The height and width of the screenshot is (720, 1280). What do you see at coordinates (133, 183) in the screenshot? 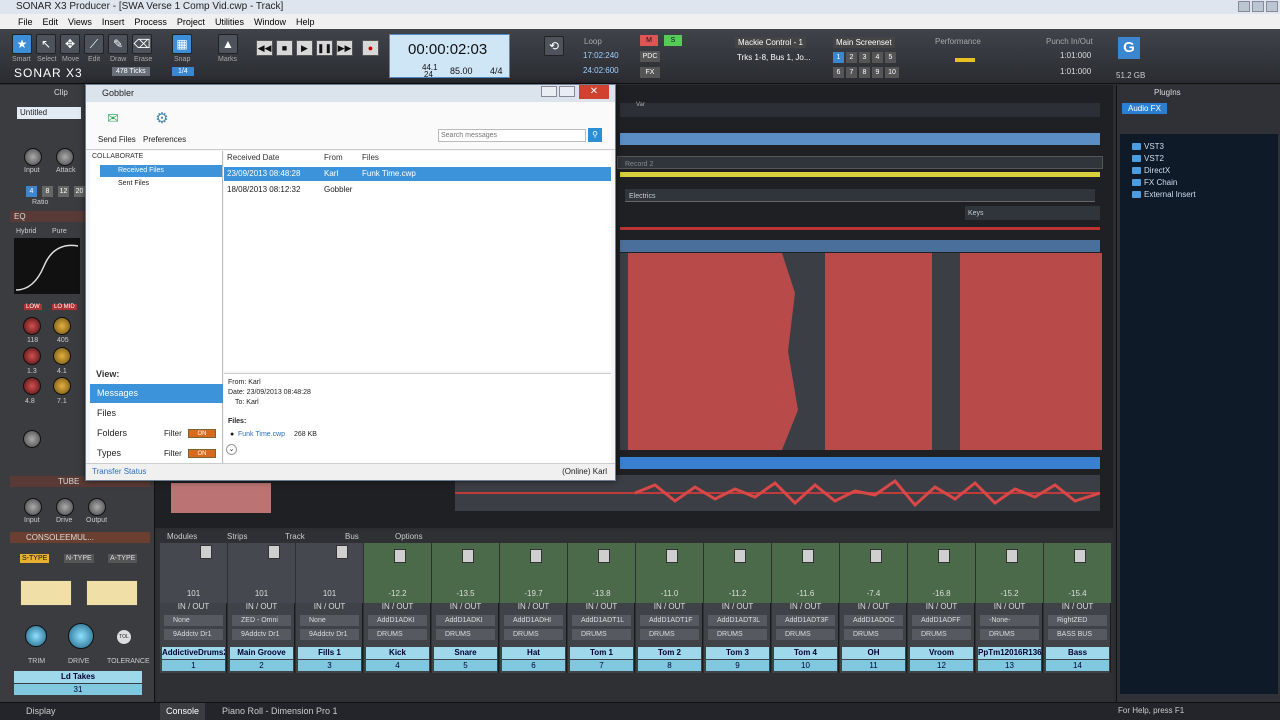
I see `sent-files-item: Sent Files` at bounding box center [133, 183].